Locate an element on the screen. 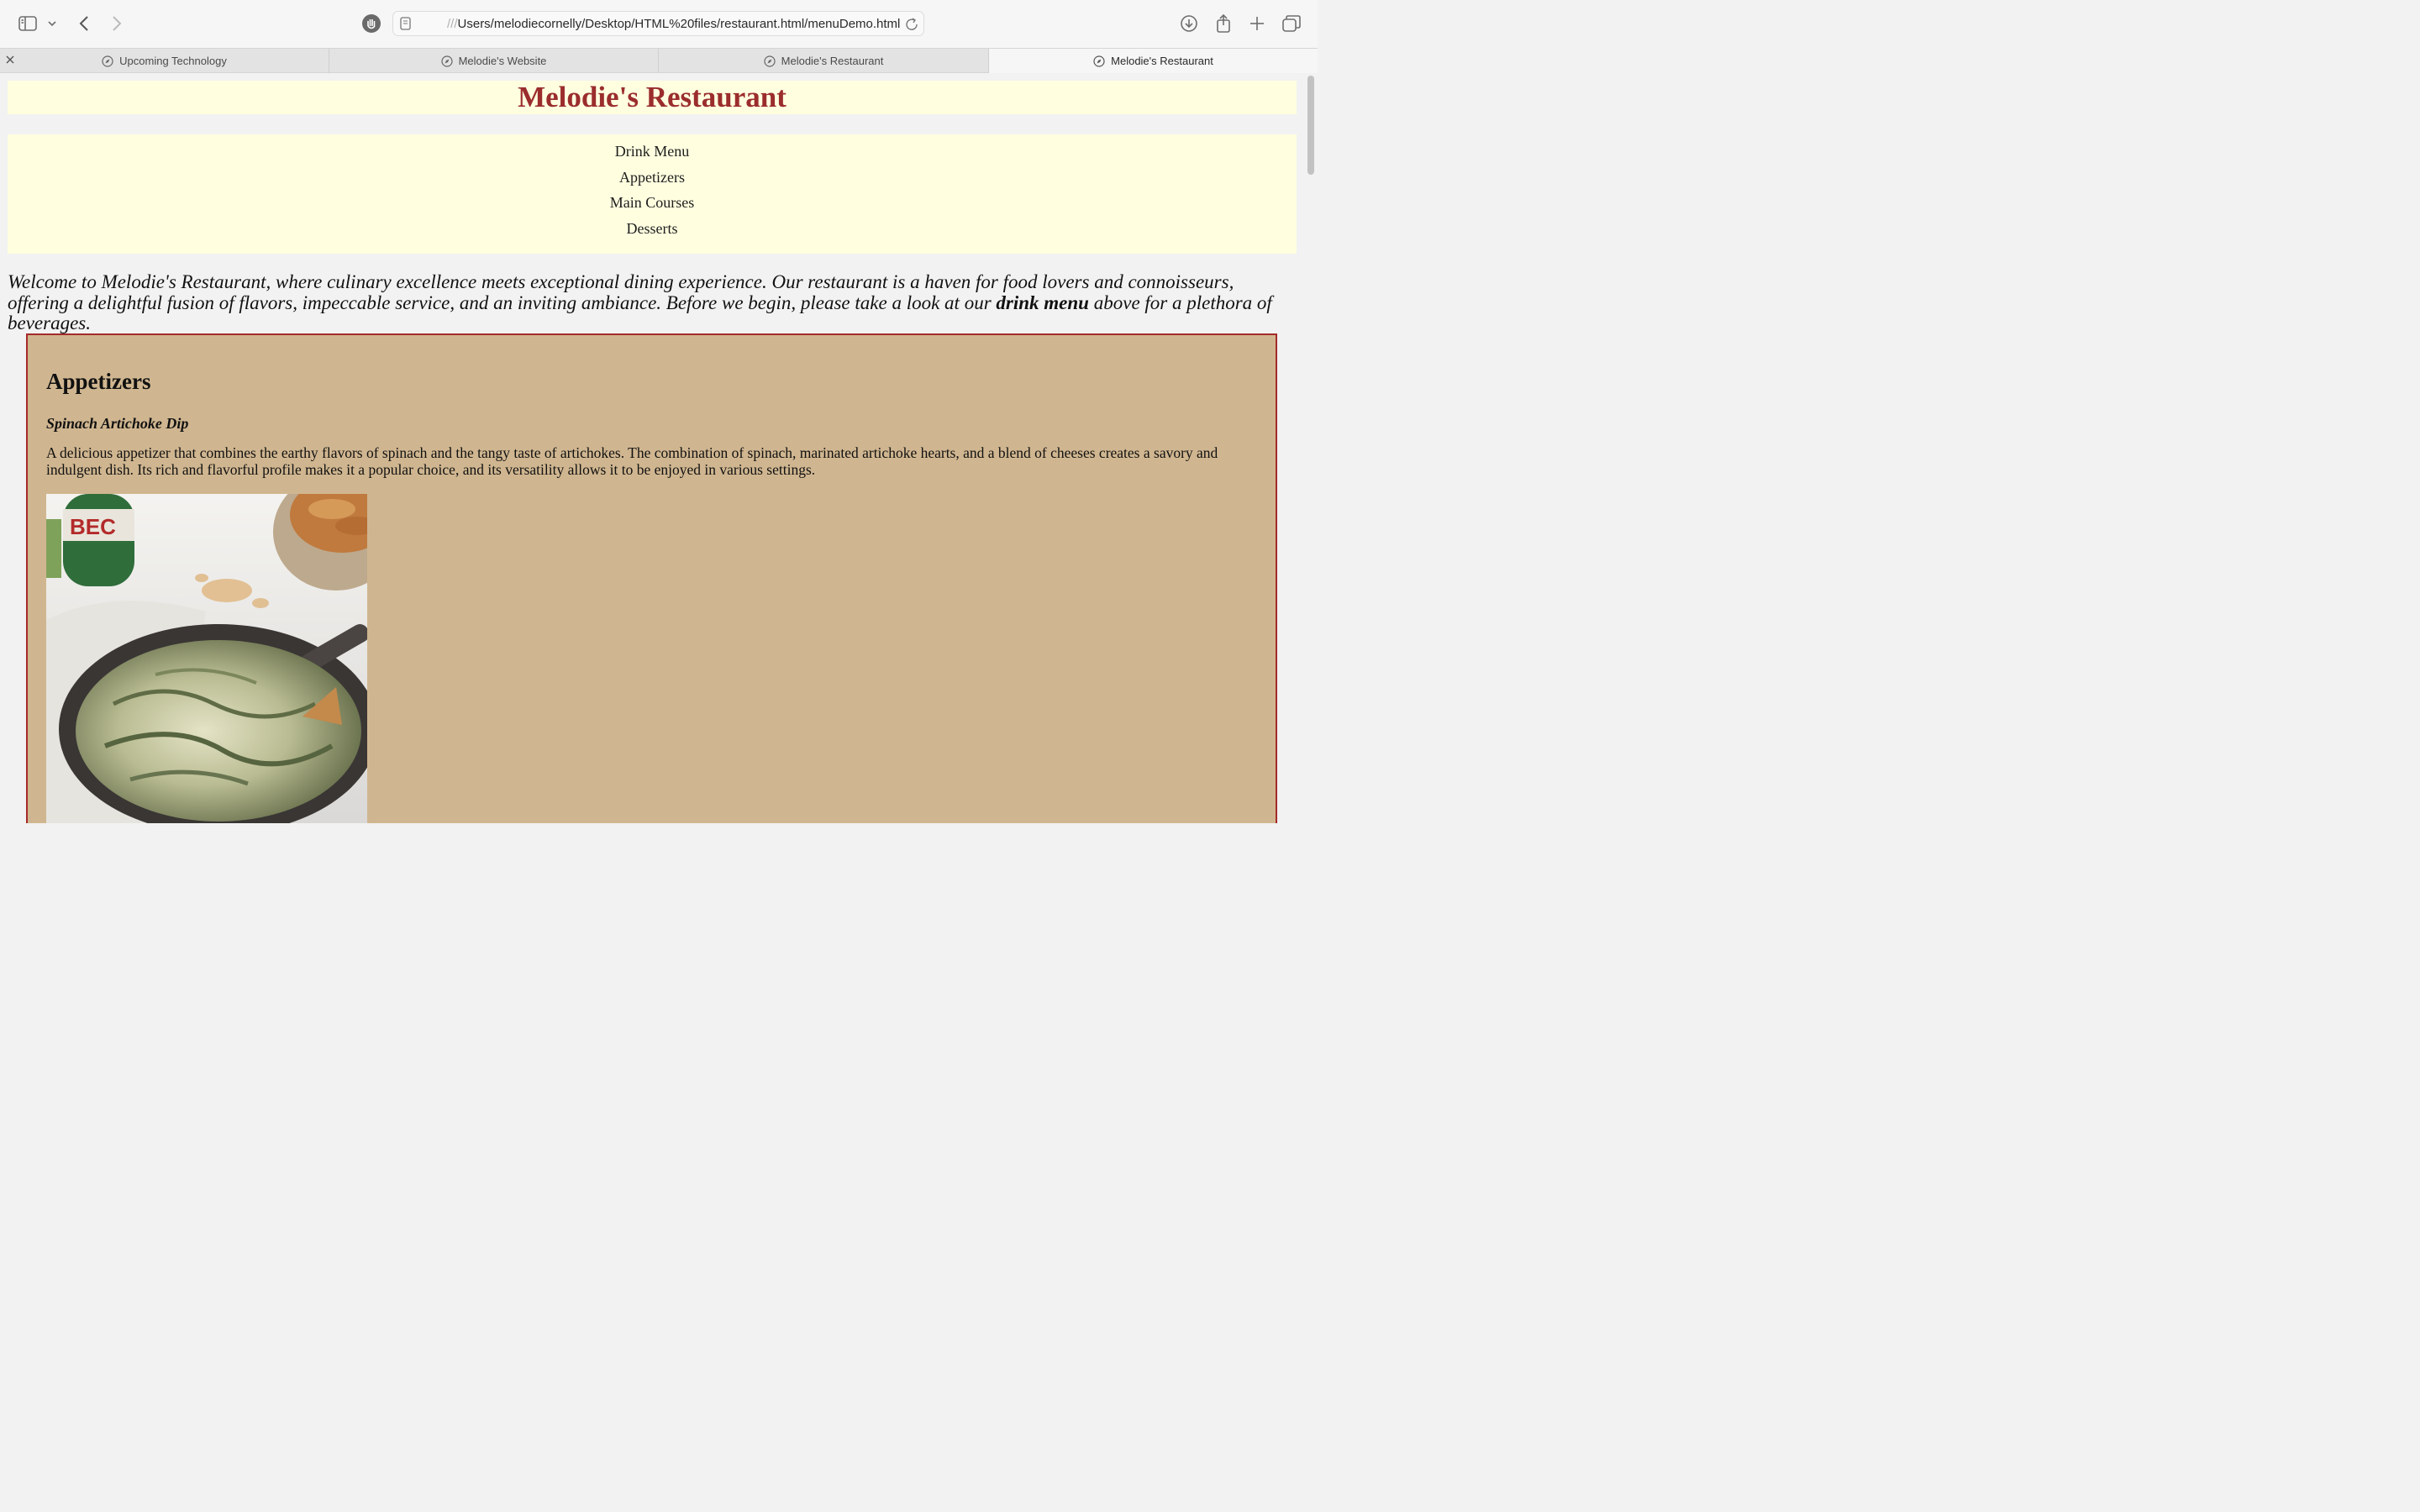  forward-icon is located at coordinates (117, 23).